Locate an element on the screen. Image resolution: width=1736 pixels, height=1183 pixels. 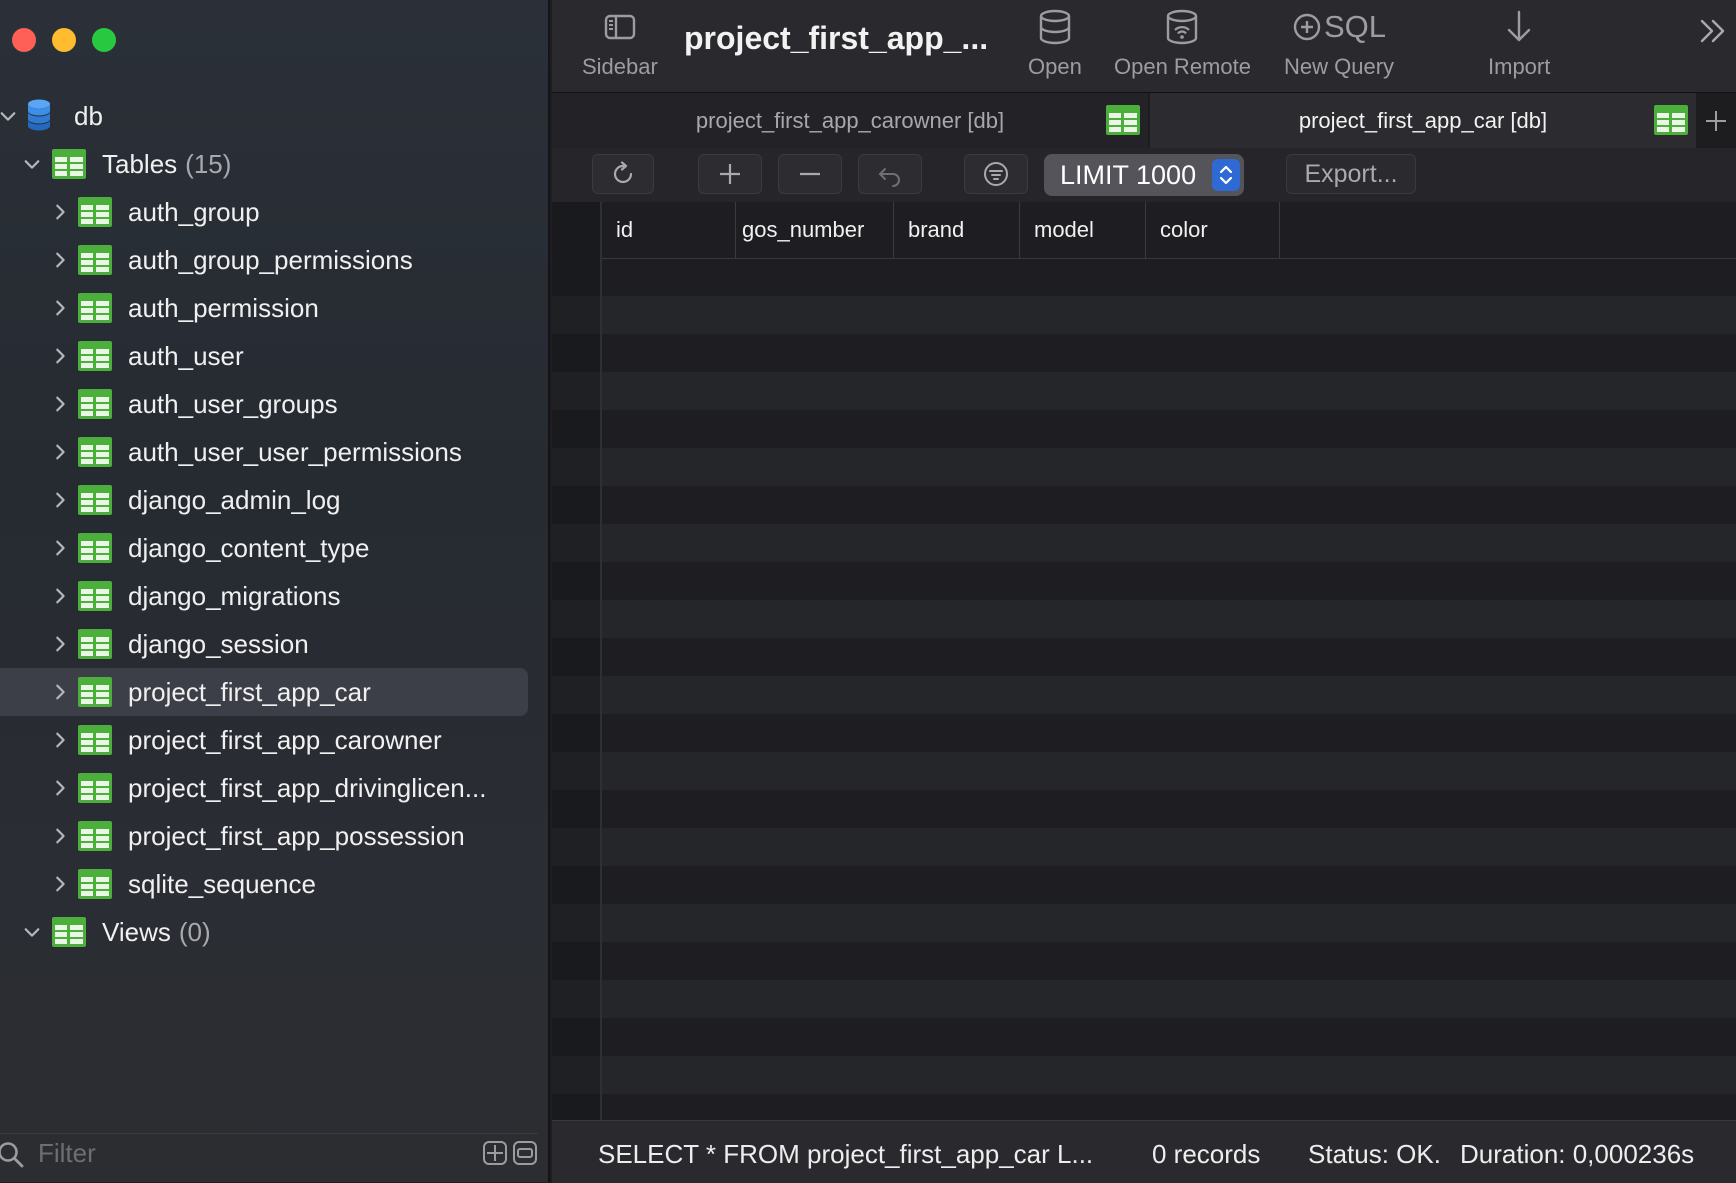
column-header-model: model is located at coordinates (1083, 230).